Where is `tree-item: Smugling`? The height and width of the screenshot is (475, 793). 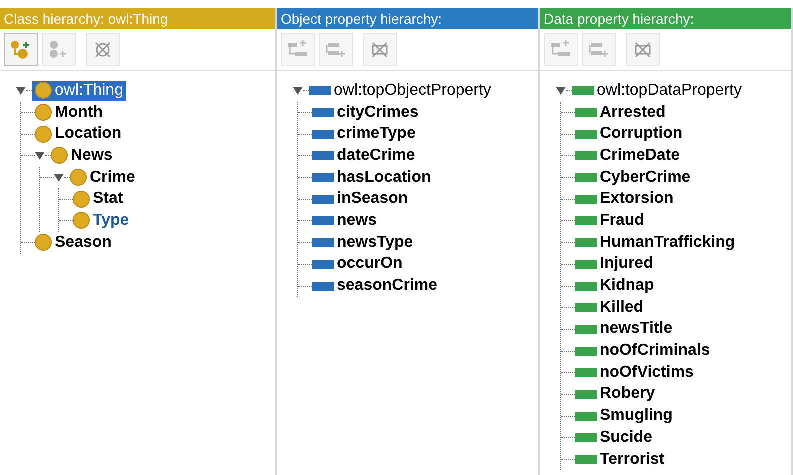 tree-item: Smugling is located at coordinates (636, 416).